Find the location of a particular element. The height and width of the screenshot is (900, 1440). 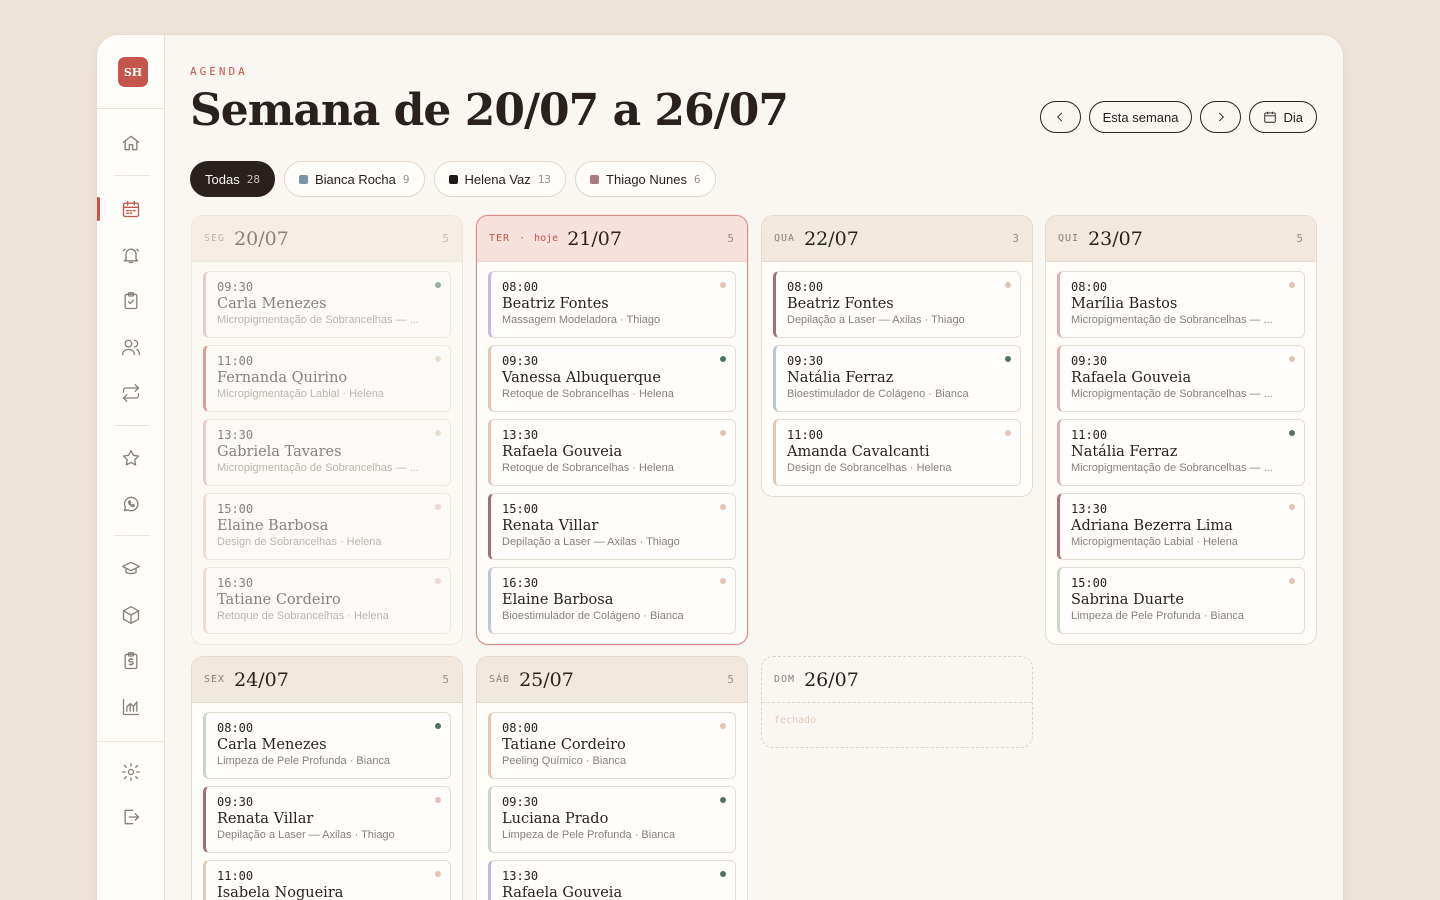

color-swatch is located at coordinates (303, 179).